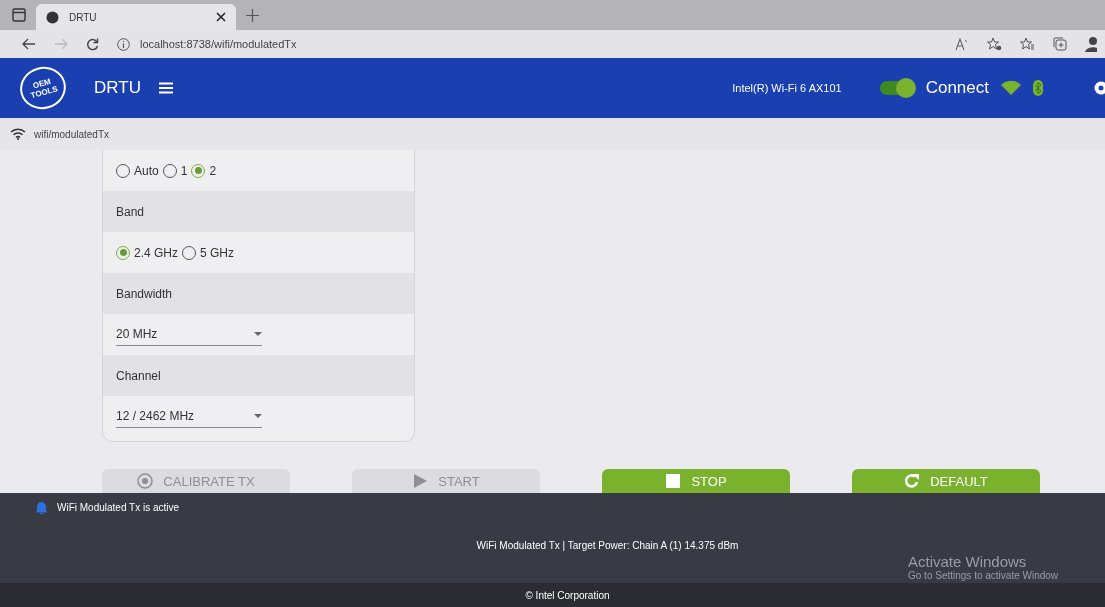  I want to click on dropdown-field: 20 MHz, so click(189, 334).